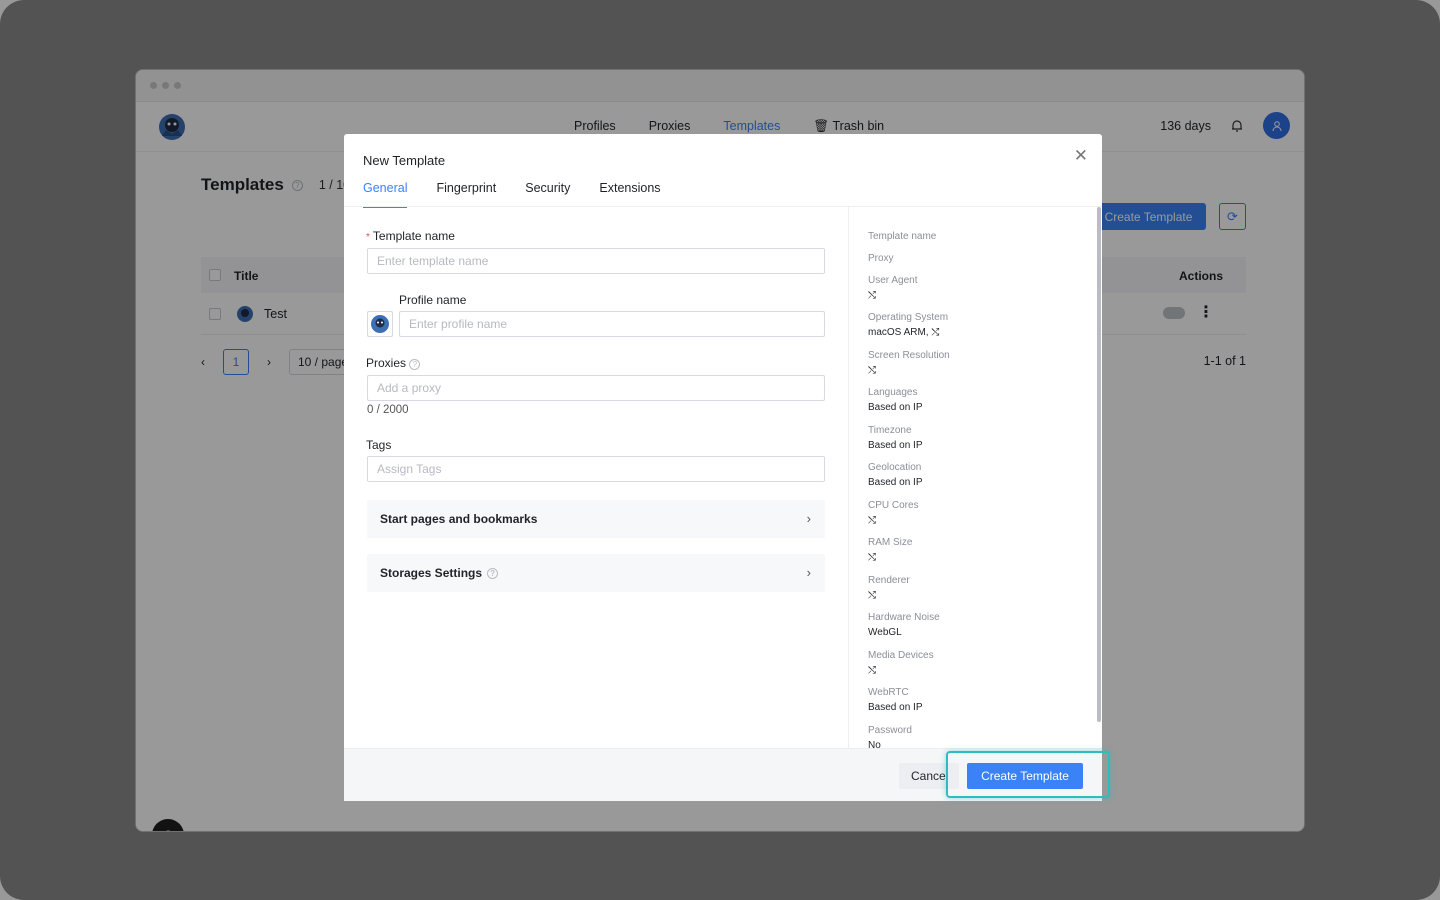 The image size is (1440, 900). What do you see at coordinates (1099, 464) in the screenshot?
I see `summary-scrollbar` at bounding box center [1099, 464].